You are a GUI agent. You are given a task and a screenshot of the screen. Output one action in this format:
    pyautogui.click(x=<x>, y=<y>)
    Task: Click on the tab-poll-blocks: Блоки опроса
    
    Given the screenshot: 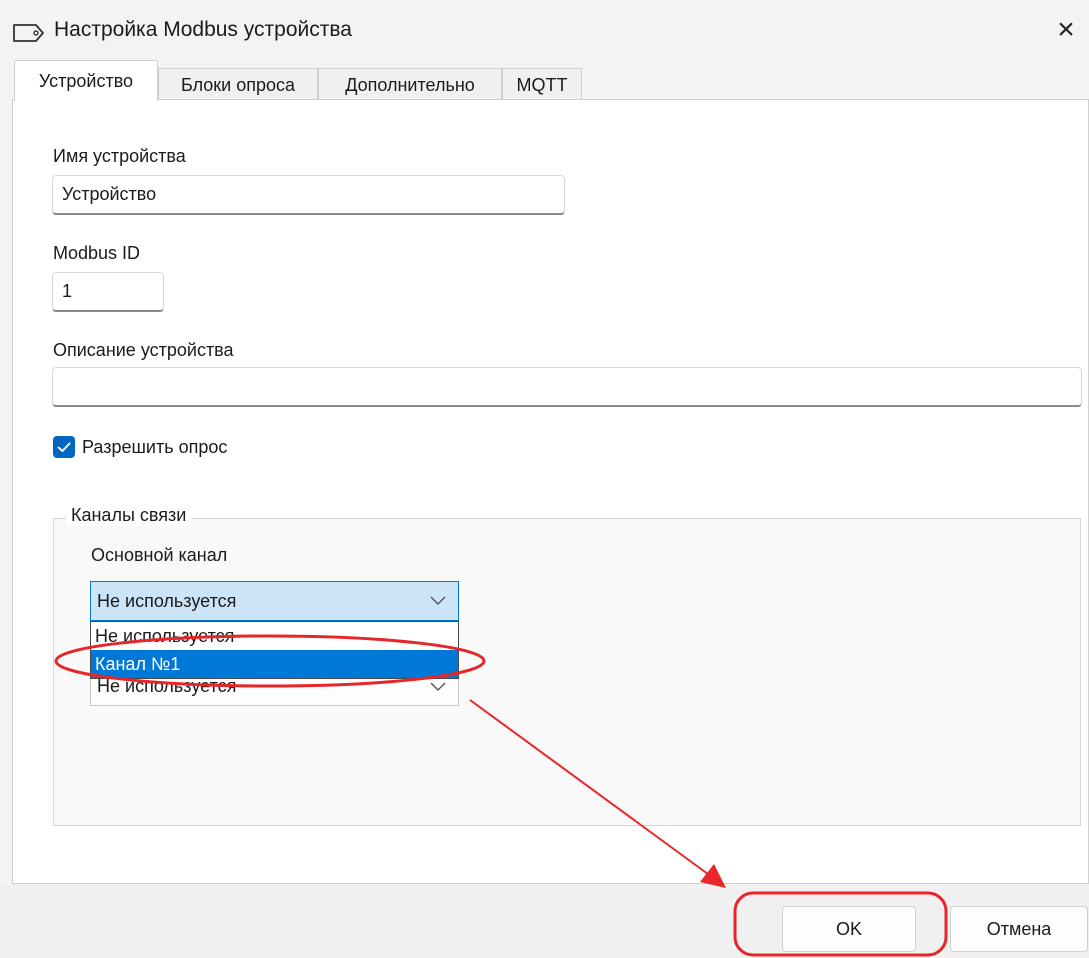 What is the action you would take?
    pyautogui.click(x=238, y=84)
    